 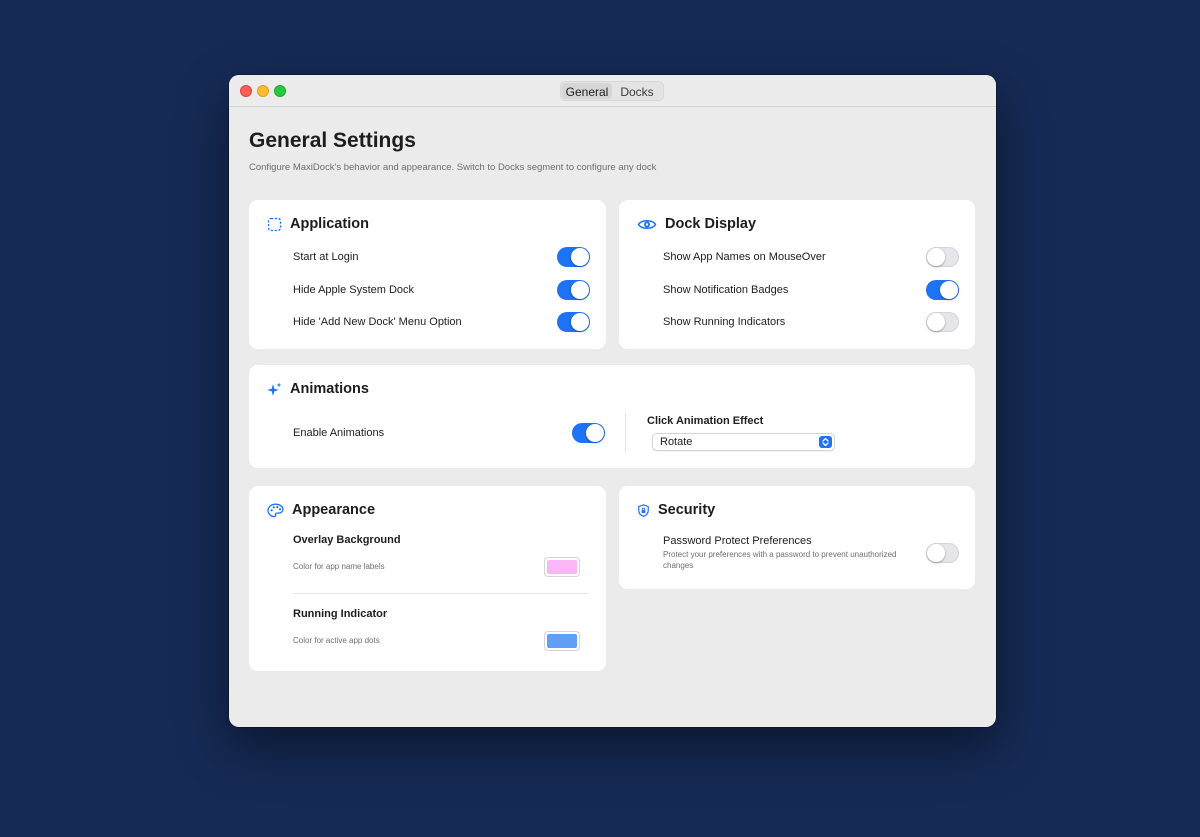 What do you see at coordinates (676, 442) in the screenshot?
I see `click-effect-value: Rotate` at bounding box center [676, 442].